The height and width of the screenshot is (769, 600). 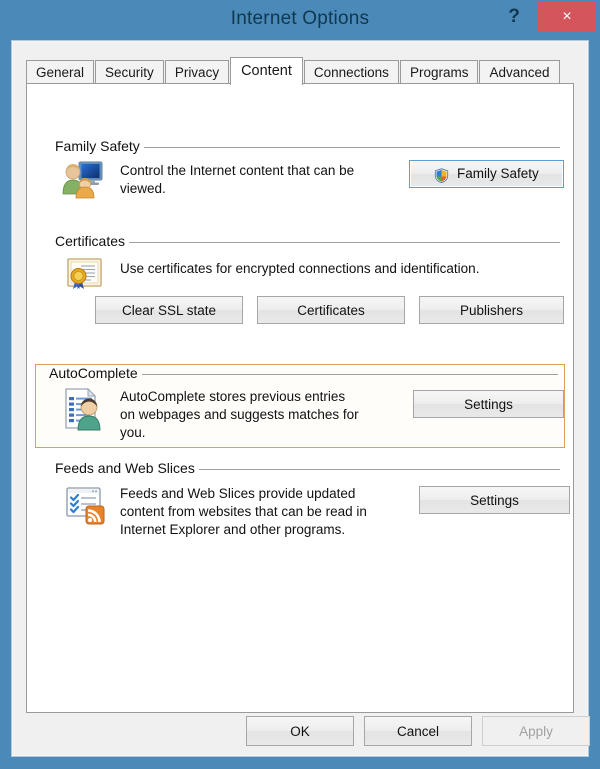 I want to click on apply-button: Apply, so click(x=536, y=731).